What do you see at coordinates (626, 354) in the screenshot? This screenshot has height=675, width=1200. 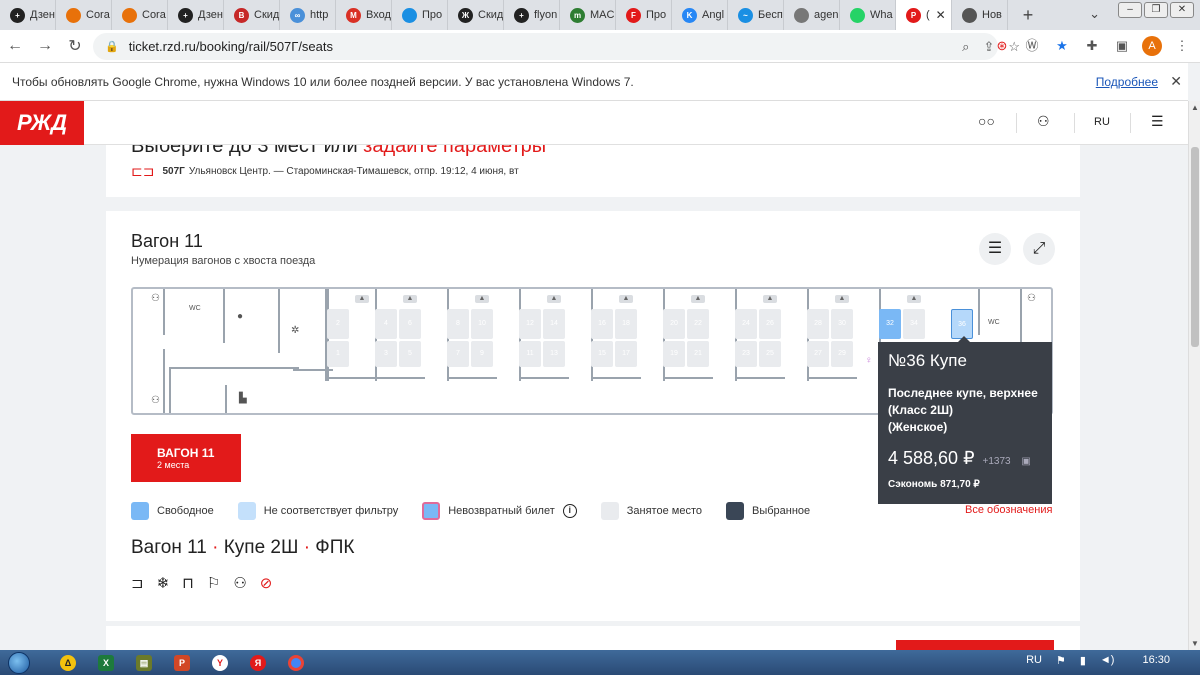 I see `seat-lower: 17` at bounding box center [626, 354].